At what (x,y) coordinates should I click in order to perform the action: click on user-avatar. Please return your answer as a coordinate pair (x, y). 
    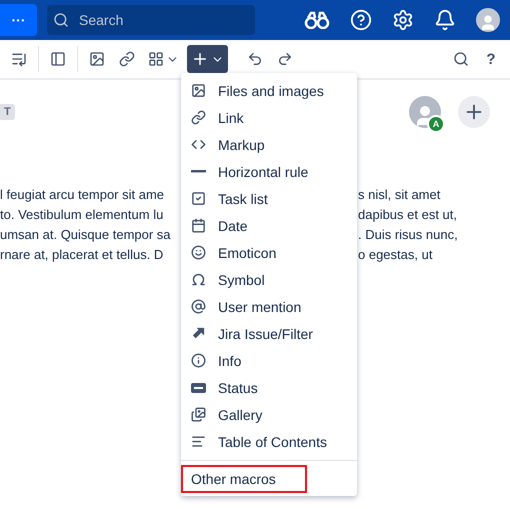
    Looking at the image, I should click on (488, 20).